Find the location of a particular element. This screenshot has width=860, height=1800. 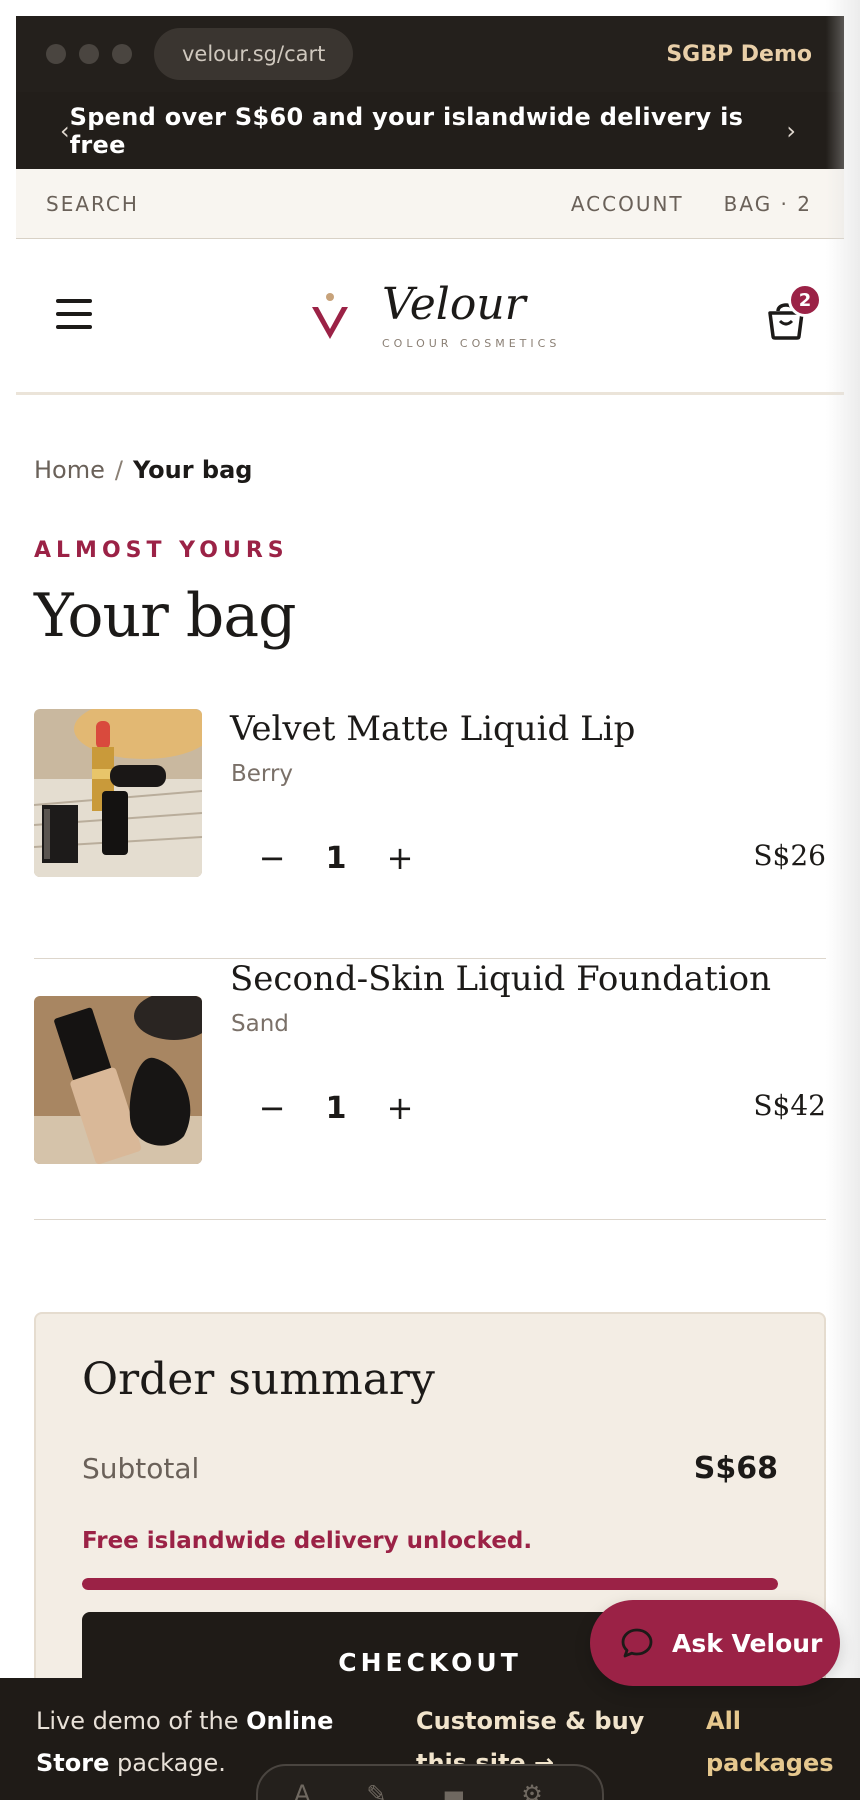

promo-next-arrow-icon: › is located at coordinates (791, 131).